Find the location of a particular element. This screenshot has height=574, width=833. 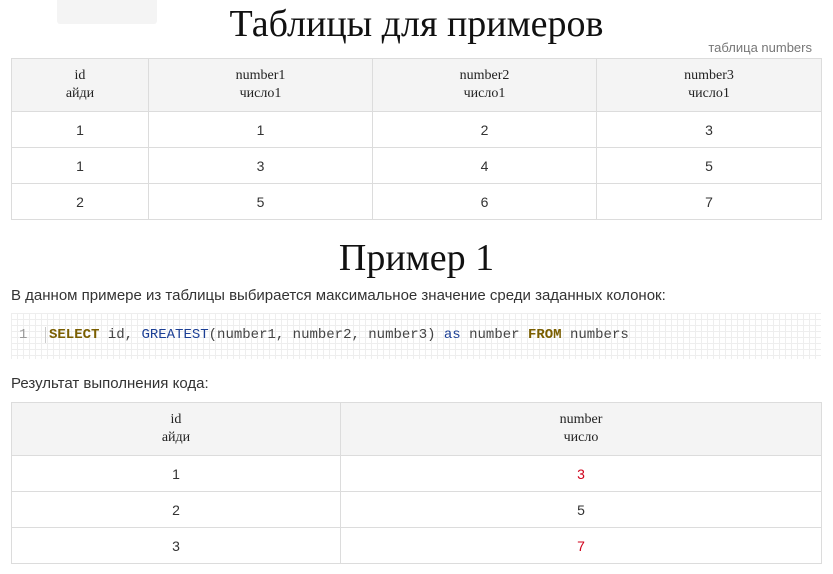

table-header-row: id айди number число is located at coordinates (416, 429).